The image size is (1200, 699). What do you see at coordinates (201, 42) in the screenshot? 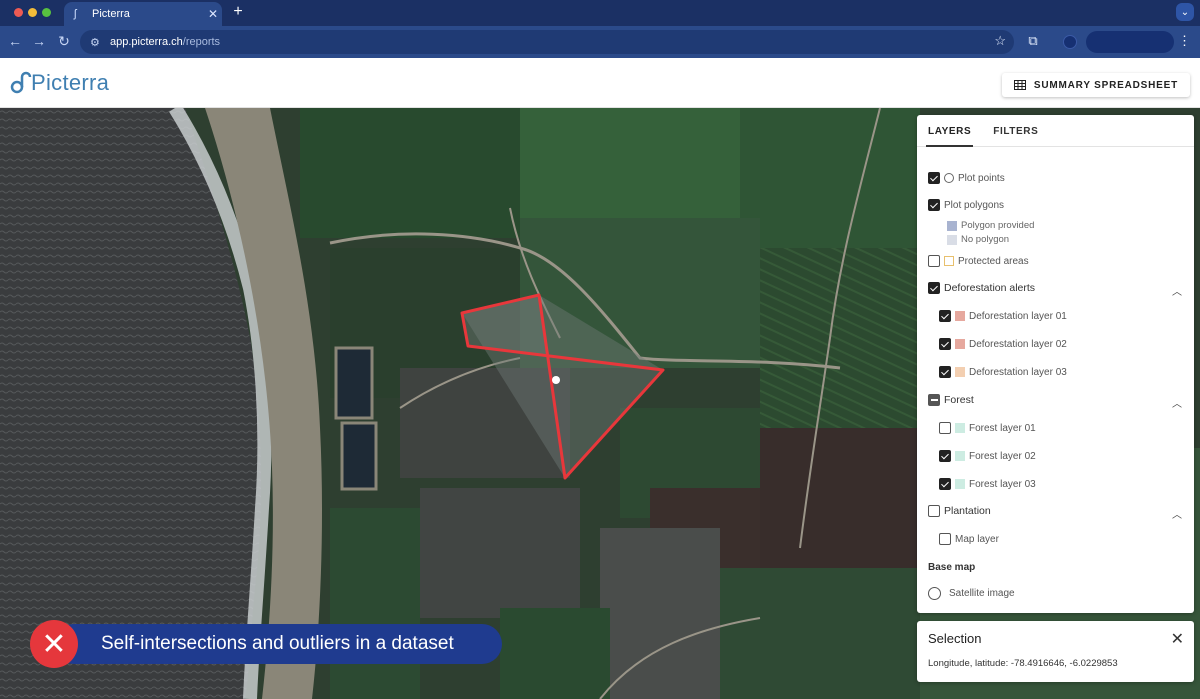
I see `url-path: /reports` at bounding box center [201, 42].